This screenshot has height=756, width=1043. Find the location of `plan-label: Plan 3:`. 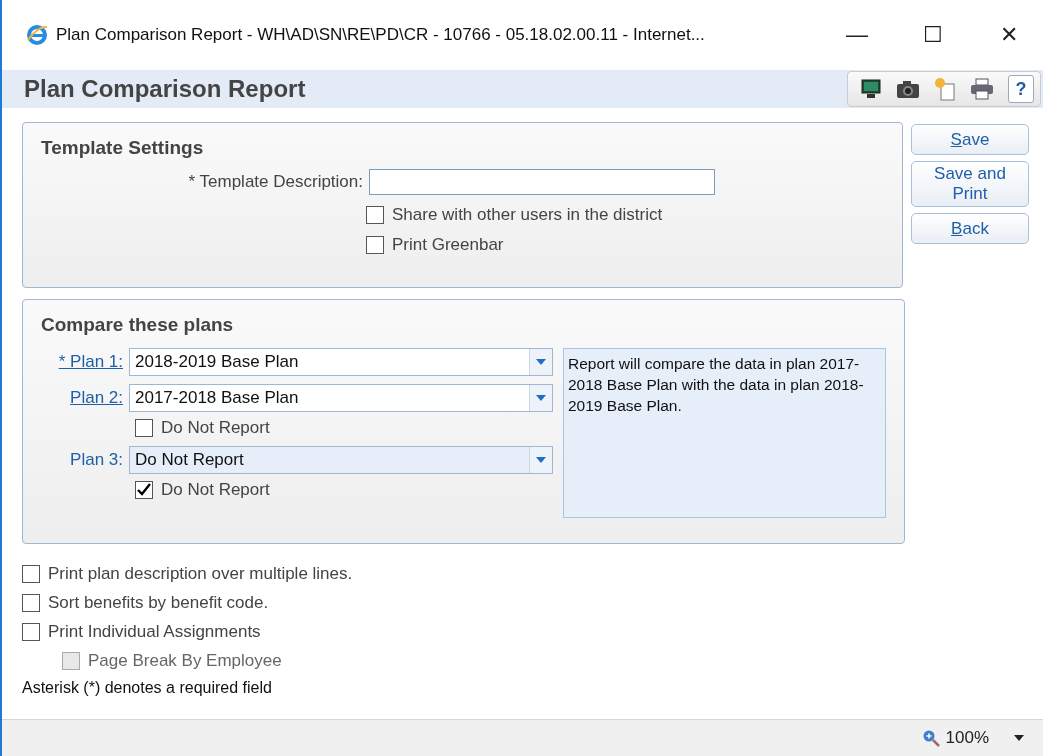

plan-label: Plan 3: is located at coordinates (96, 460).